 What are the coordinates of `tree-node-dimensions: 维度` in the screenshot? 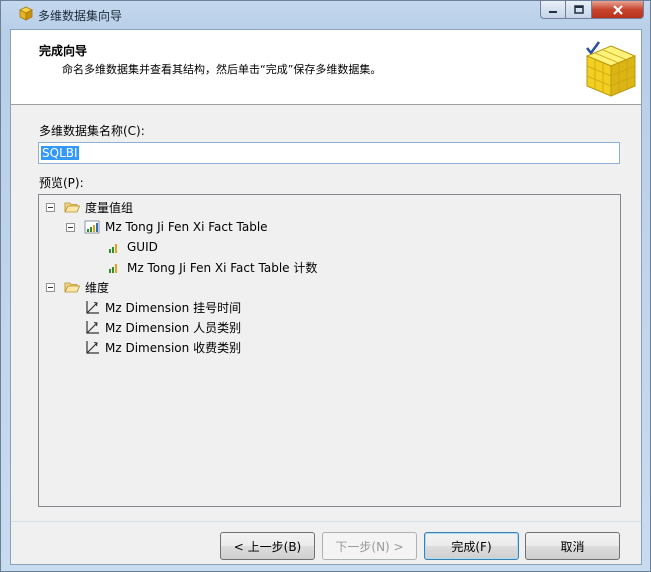 It's located at (77, 287).